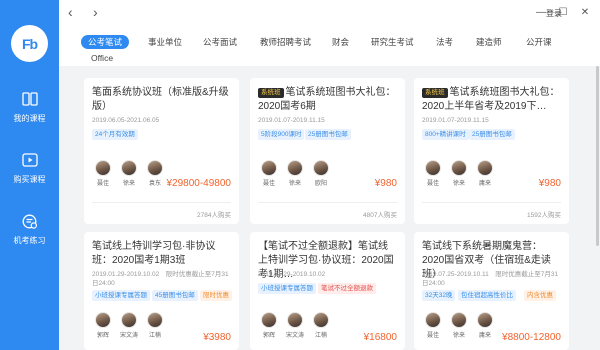 This screenshot has height=350, width=600. Describe the element at coordinates (95, 12) in the screenshot. I see `forward-arrow-icon: ›` at that location.